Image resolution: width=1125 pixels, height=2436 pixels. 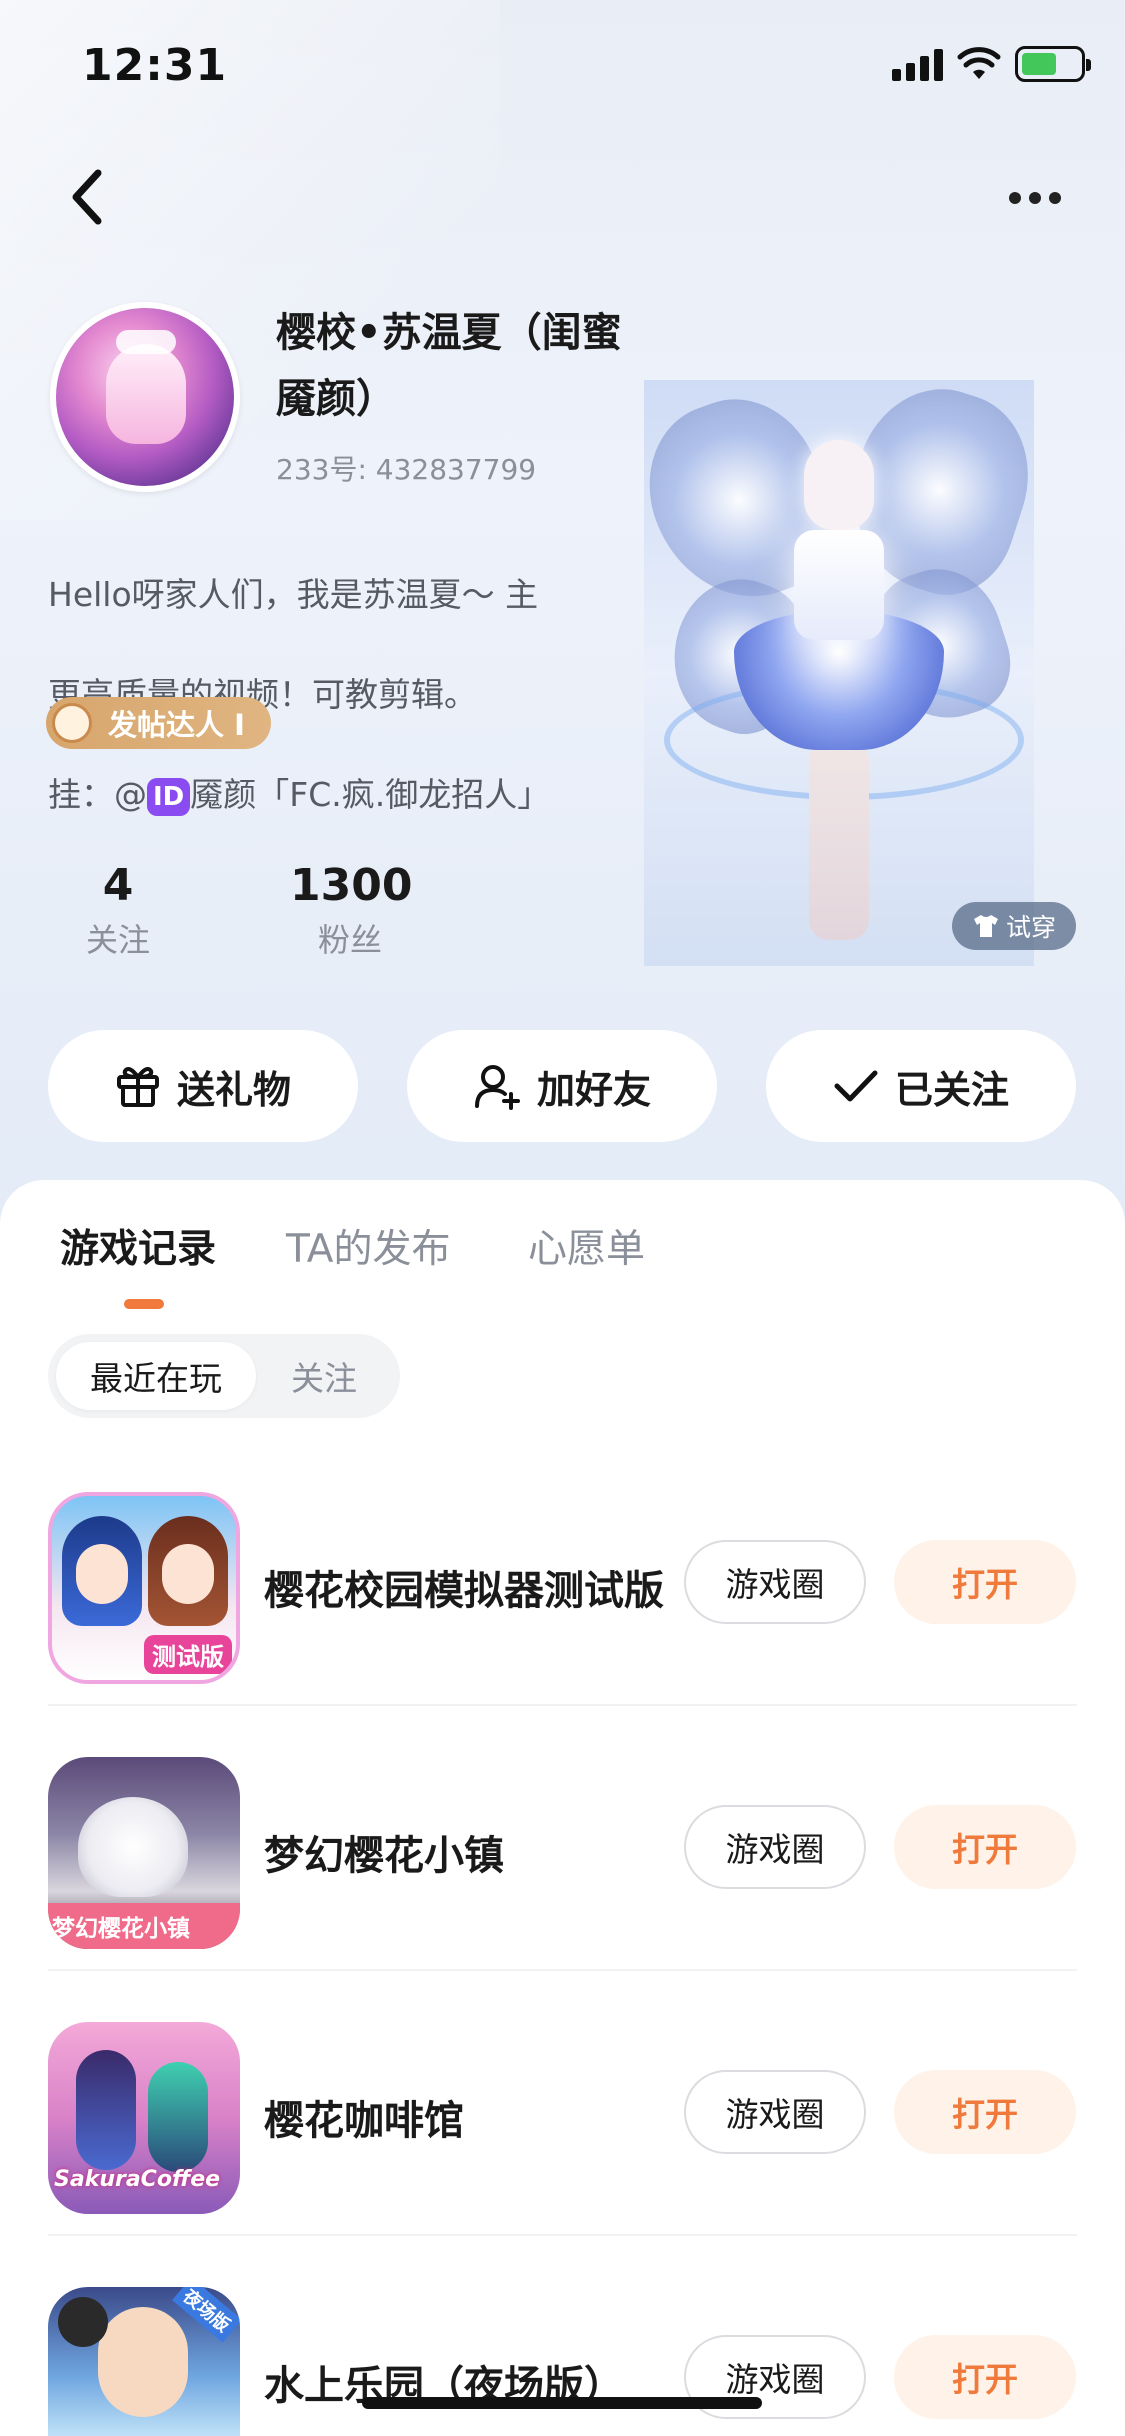 What do you see at coordinates (137, 1087) in the screenshot?
I see `gift-icon` at bounding box center [137, 1087].